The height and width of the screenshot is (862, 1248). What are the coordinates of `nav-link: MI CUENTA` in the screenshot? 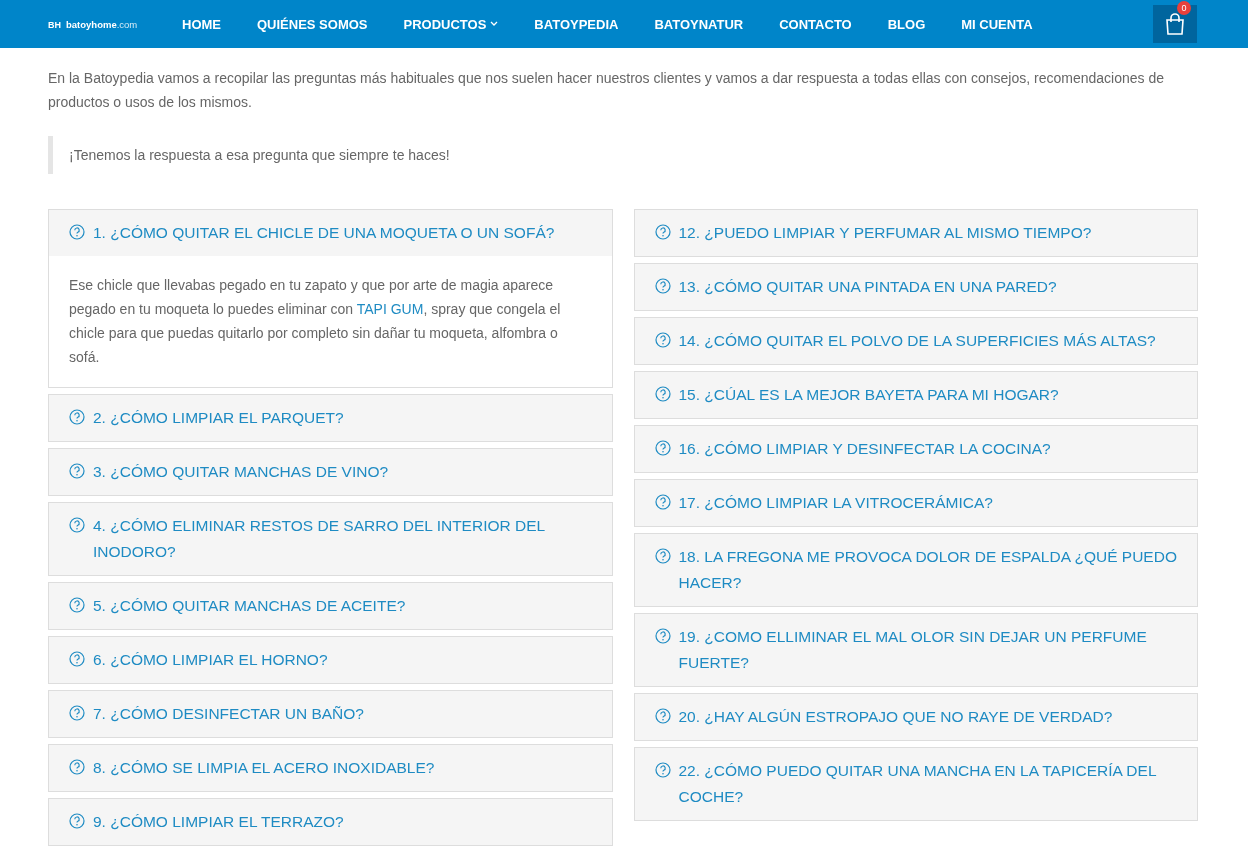 It's located at (997, 24).